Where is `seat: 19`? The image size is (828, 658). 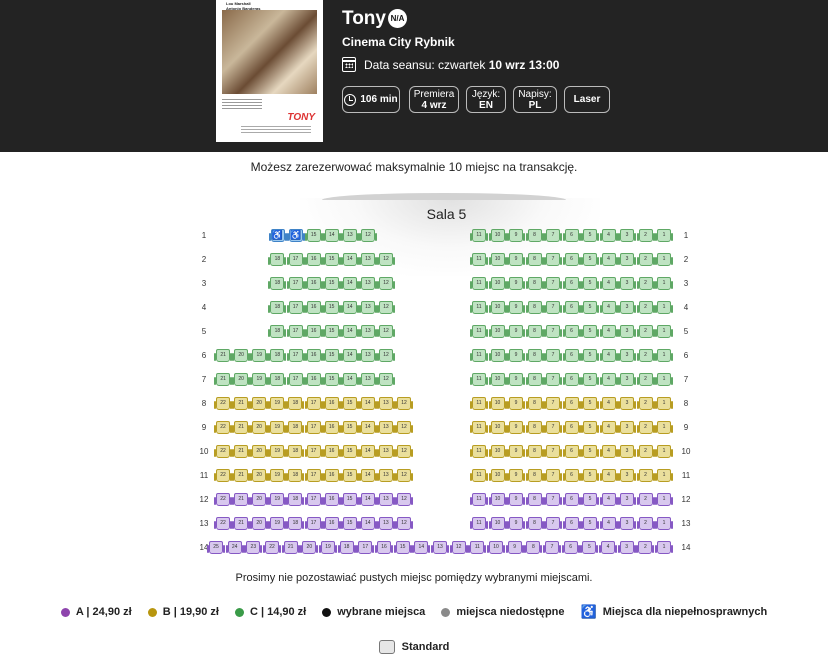
seat: 19 is located at coordinates (259, 355).